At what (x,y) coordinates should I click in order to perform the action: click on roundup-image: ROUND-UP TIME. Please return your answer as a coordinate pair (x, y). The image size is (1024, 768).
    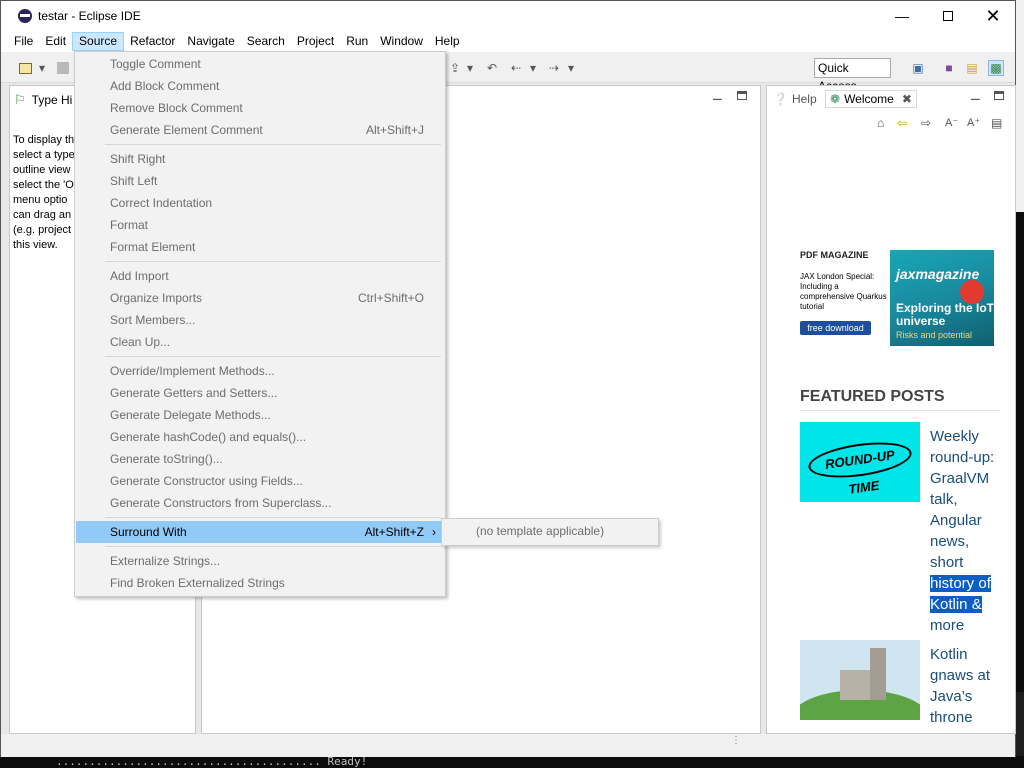
    Looking at the image, I should click on (860, 462).